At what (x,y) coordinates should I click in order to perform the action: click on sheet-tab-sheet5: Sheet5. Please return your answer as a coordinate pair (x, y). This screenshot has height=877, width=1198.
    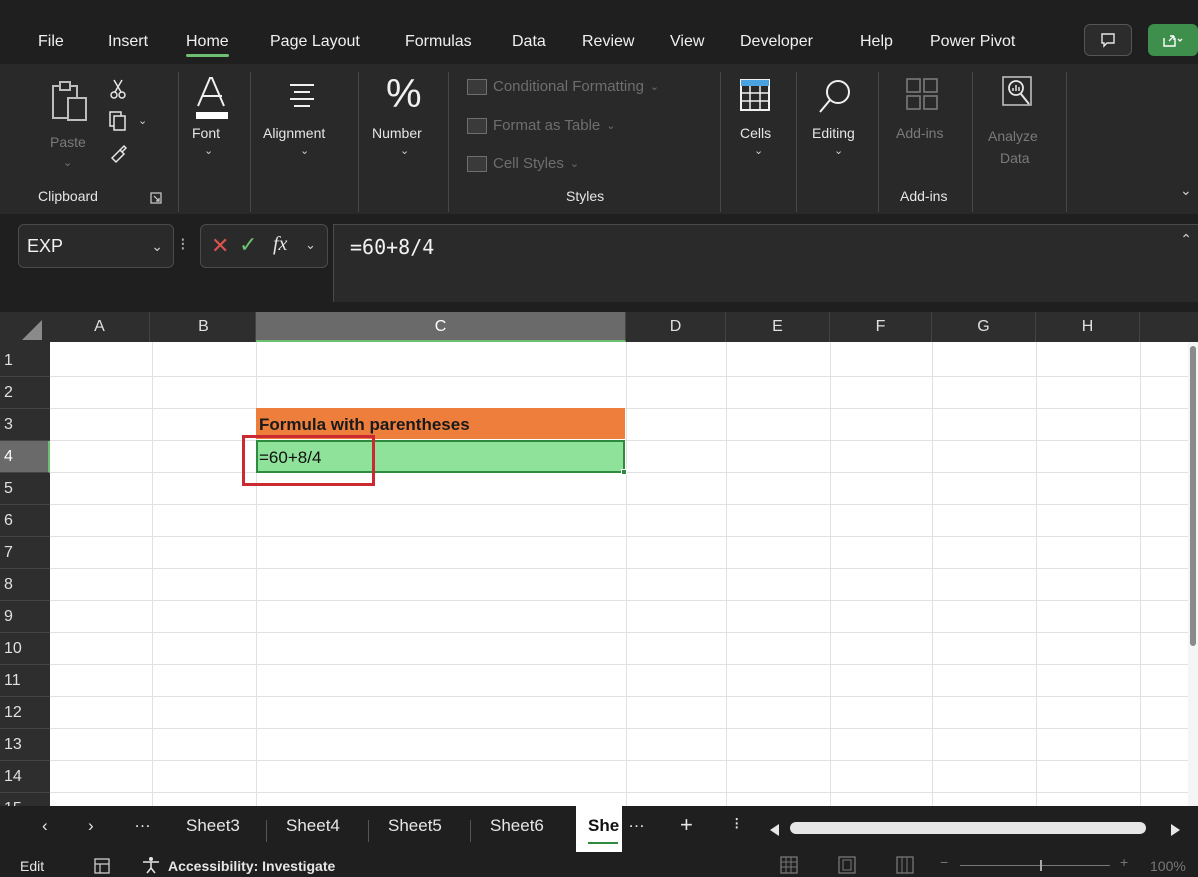
    Looking at the image, I should click on (415, 826).